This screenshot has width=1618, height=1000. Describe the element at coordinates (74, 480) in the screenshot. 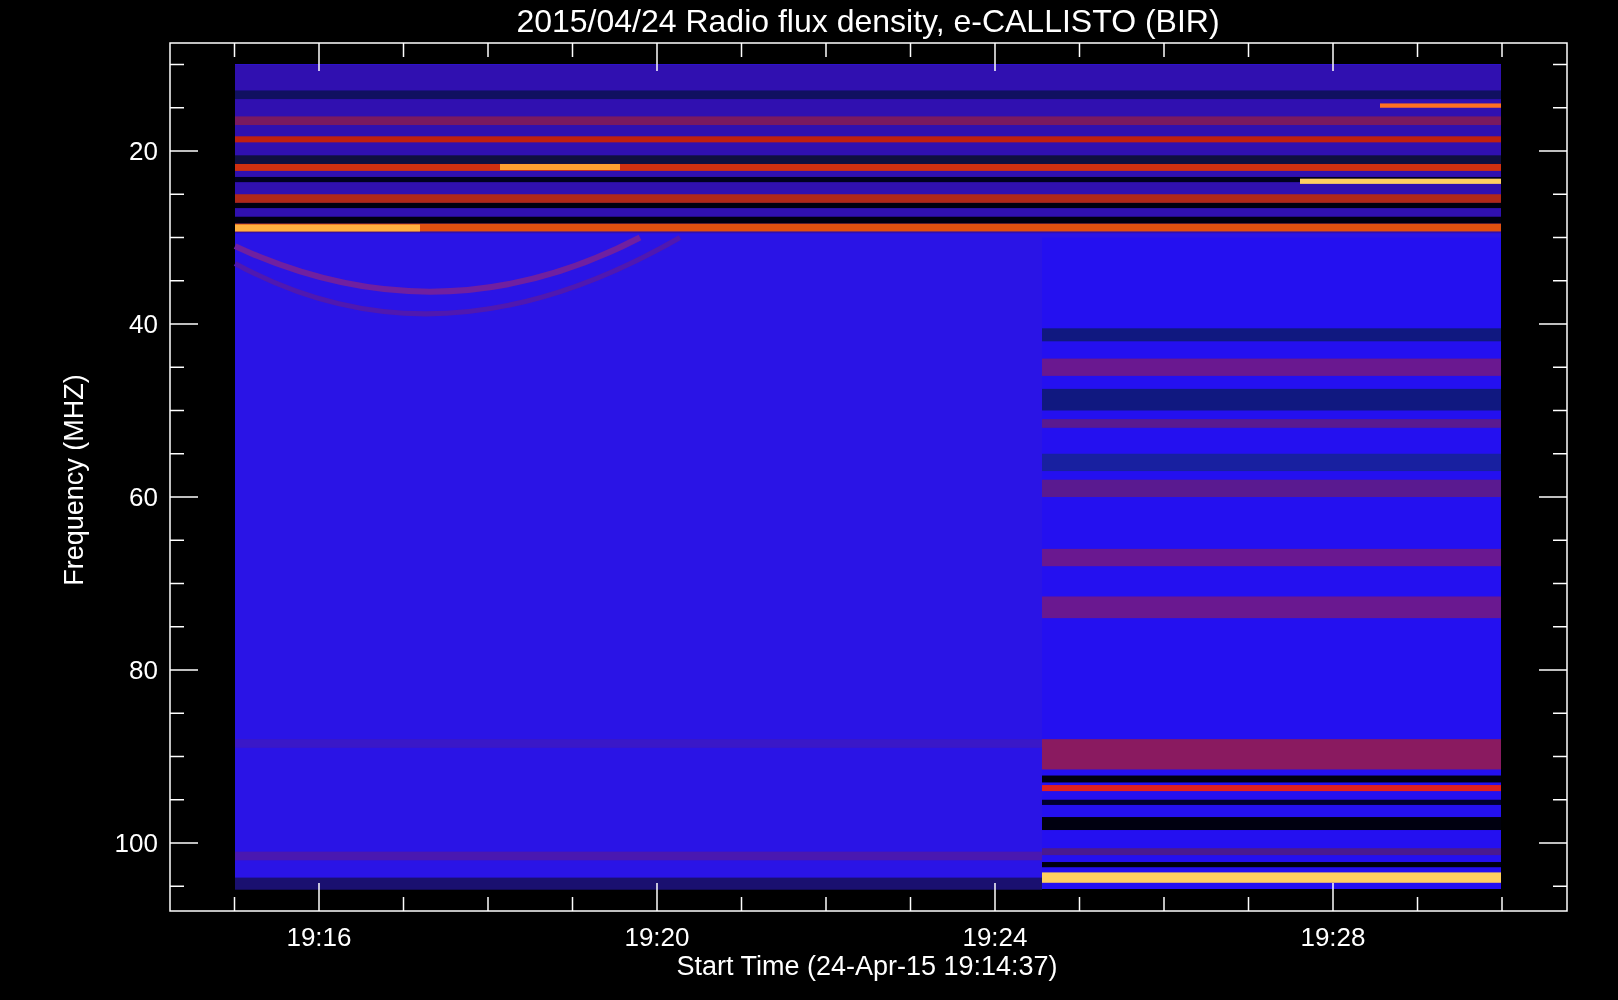

I see `y-axis-label: Frequency (MHZ)` at that location.